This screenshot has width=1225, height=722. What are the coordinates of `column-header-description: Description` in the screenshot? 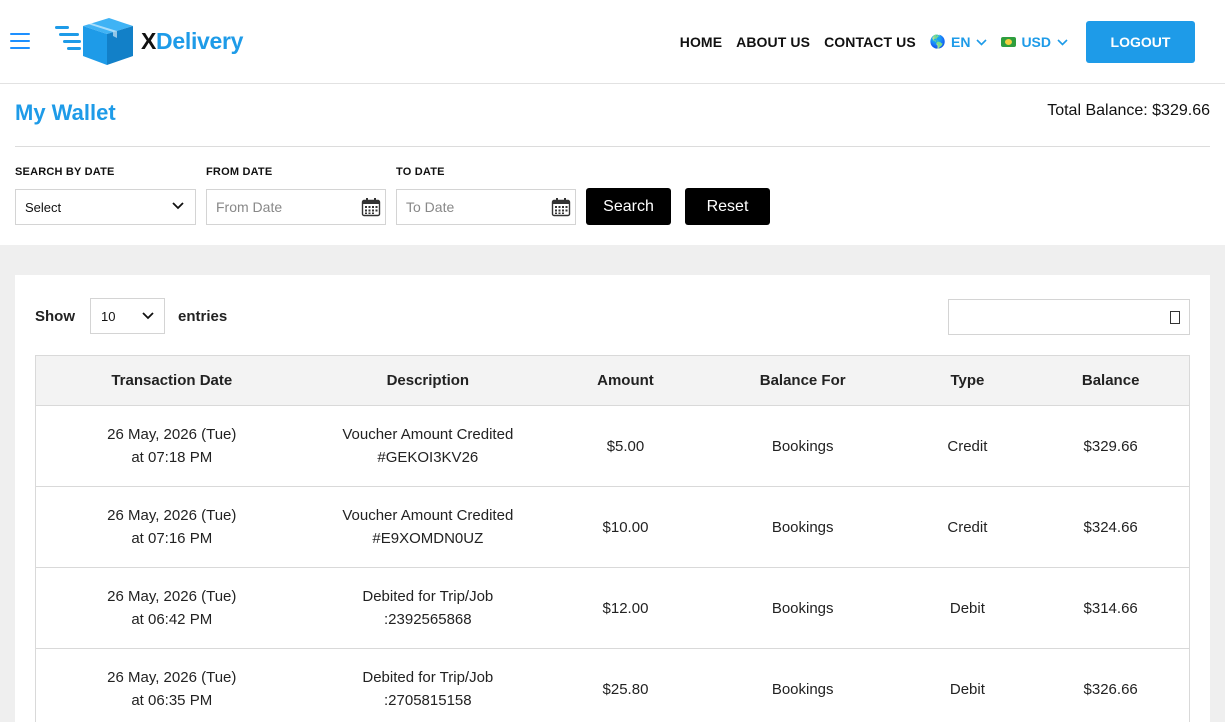 It's located at (428, 380).